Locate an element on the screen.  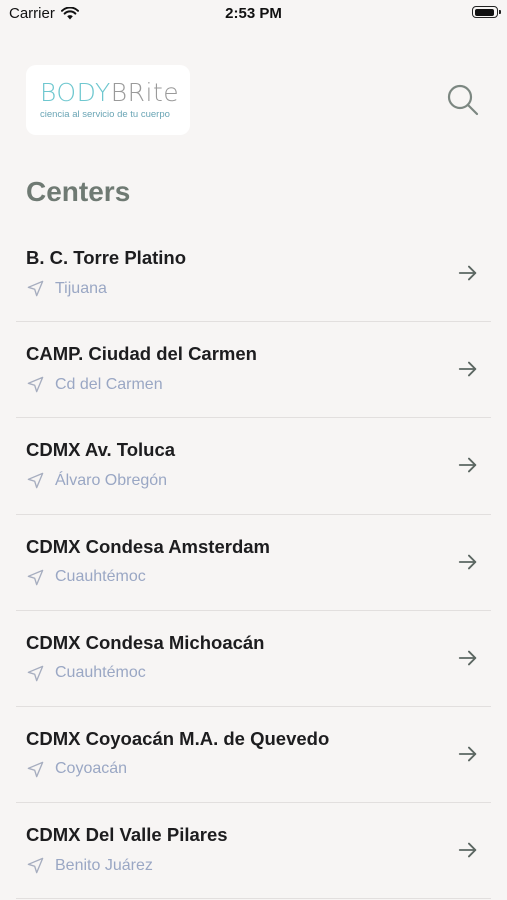
page-title: Centers is located at coordinates (78, 191).